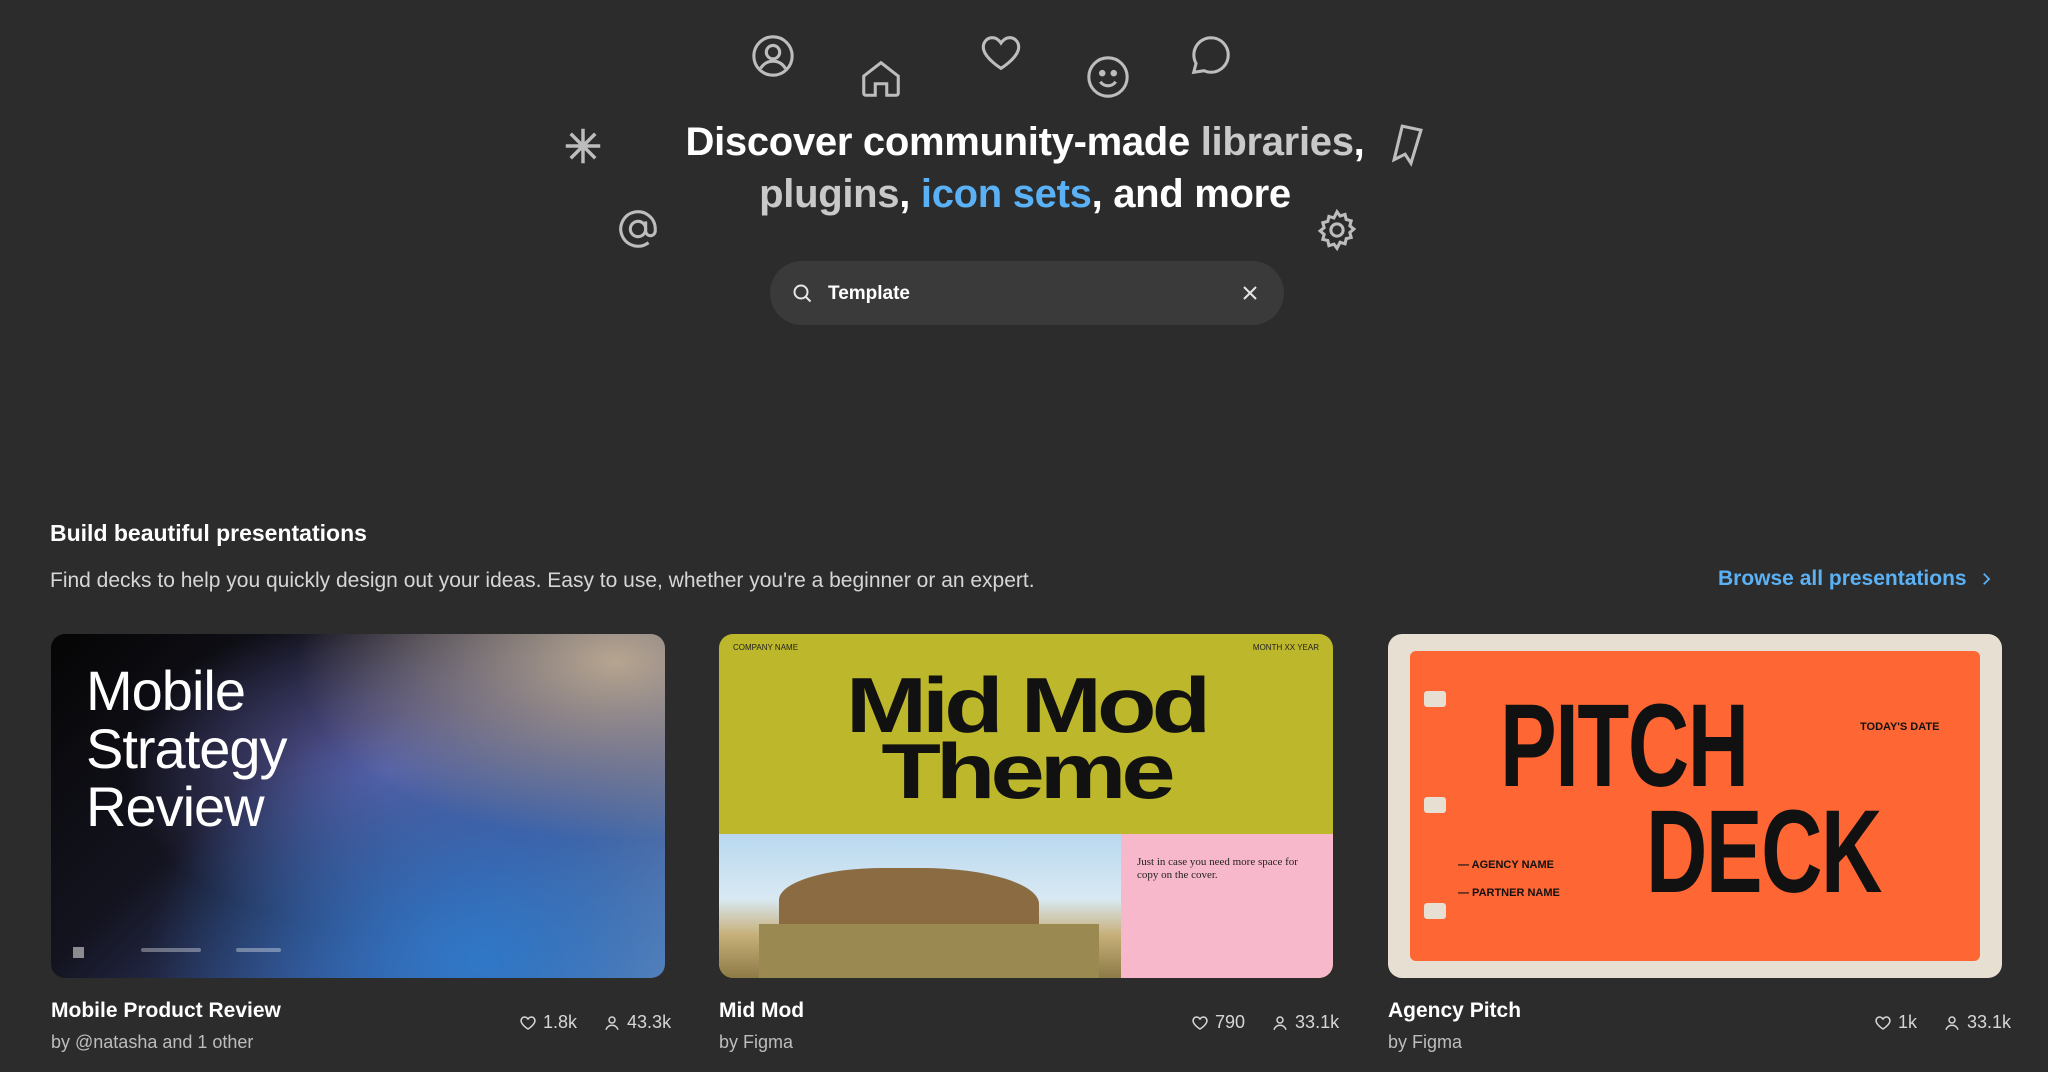 The width and height of the screenshot is (2048, 1072). What do you see at coordinates (1250, 293) in the screenshot?
I see `clear-search-icon` at bounding box center [1250, 293].